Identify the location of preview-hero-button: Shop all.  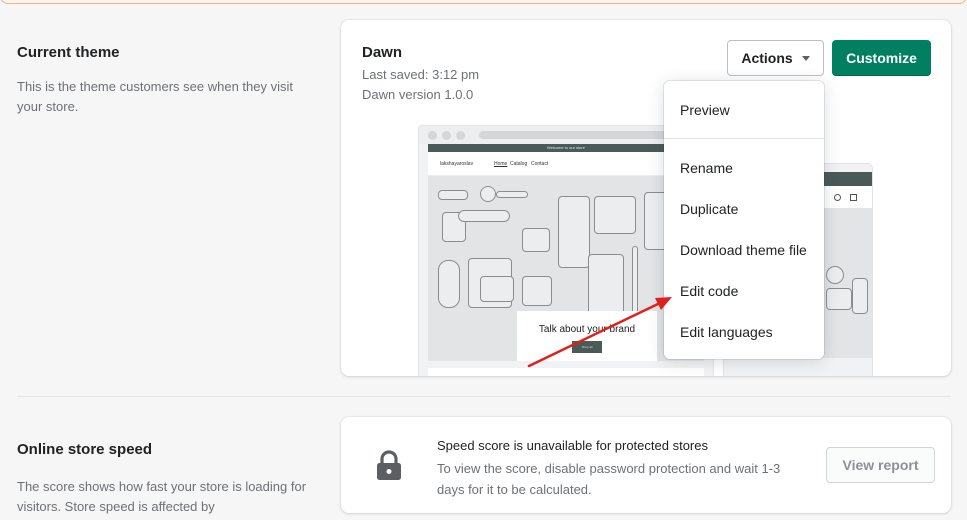
(587, 347).